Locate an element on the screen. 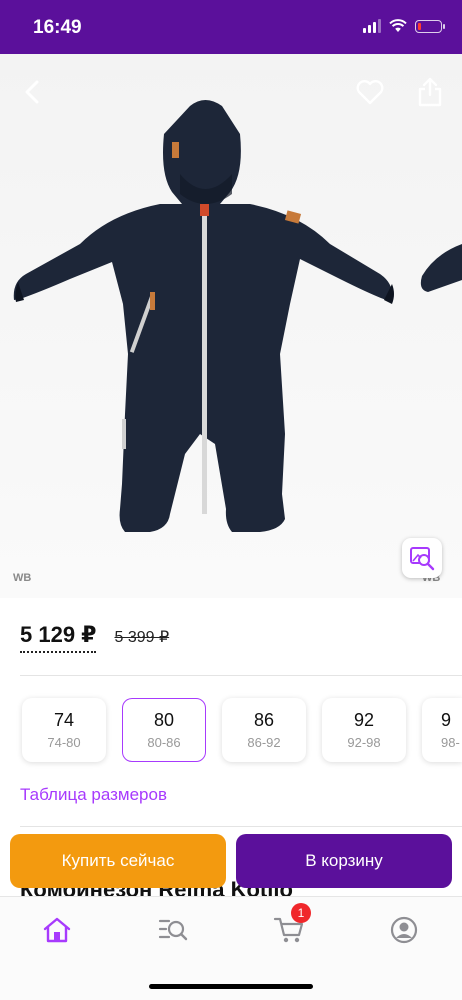  size-range: 74-80 is located at coordinates (64, 742).